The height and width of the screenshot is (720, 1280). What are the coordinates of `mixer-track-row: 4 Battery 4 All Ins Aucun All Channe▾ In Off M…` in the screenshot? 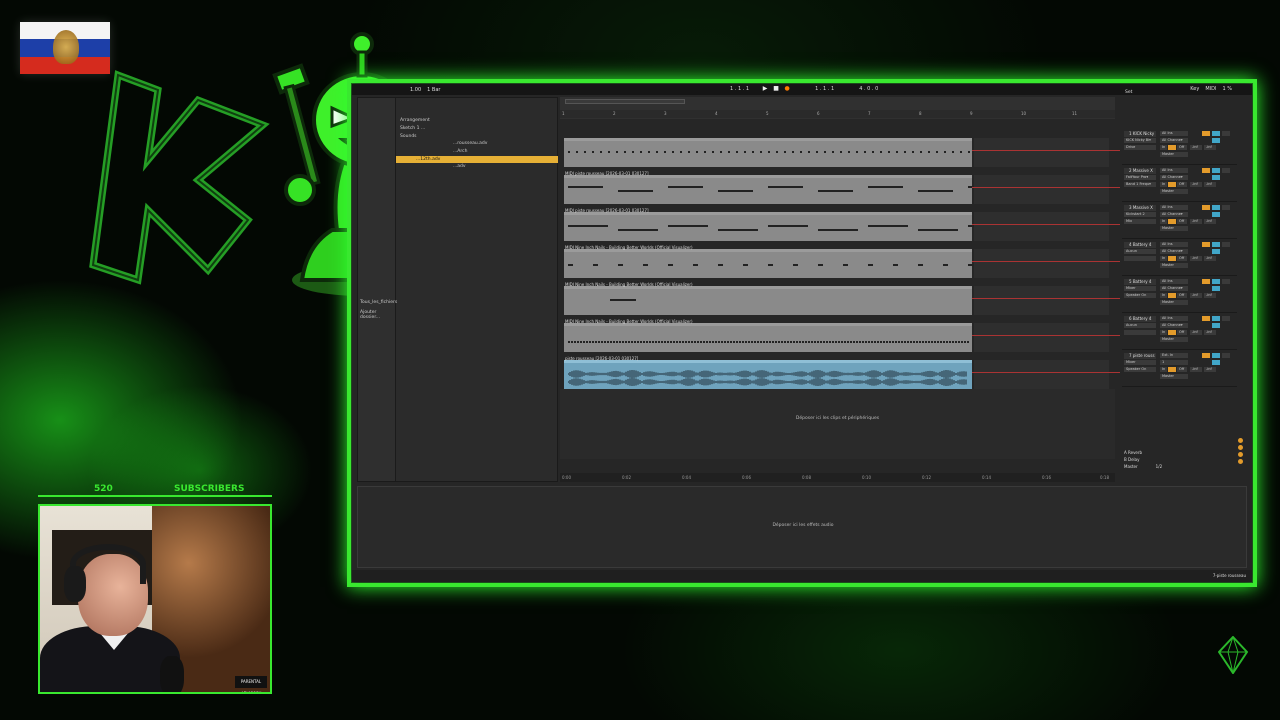 It's located at (1179, 258).